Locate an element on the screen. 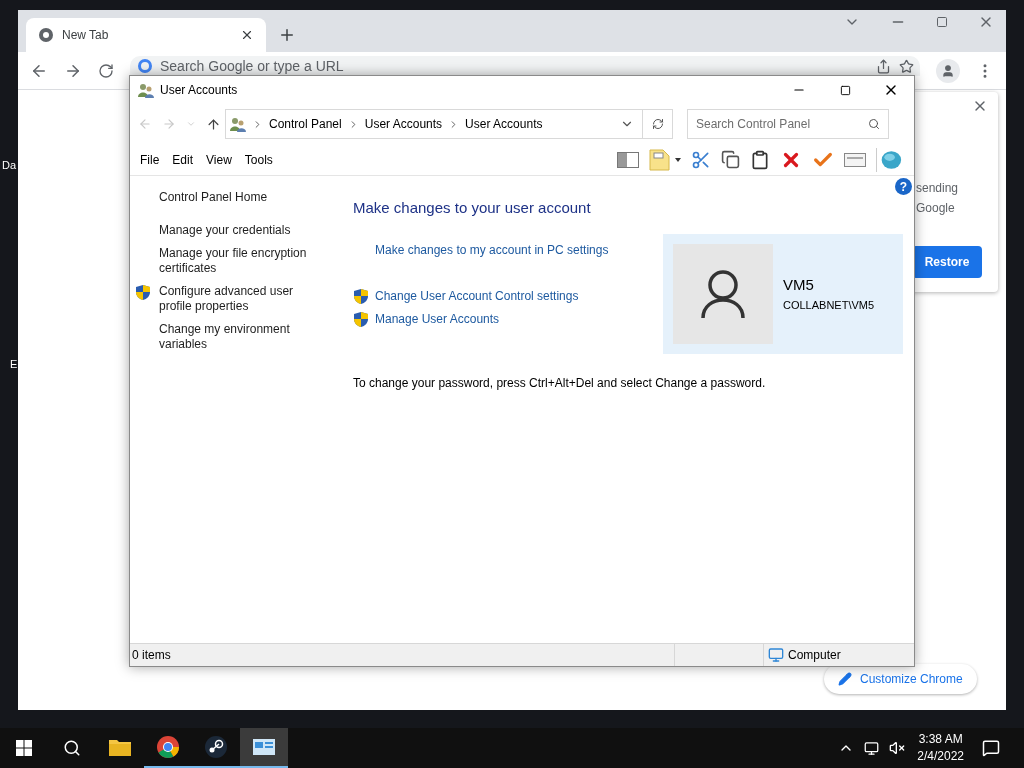  close-tab-icon is located at coordinates (247, 35).